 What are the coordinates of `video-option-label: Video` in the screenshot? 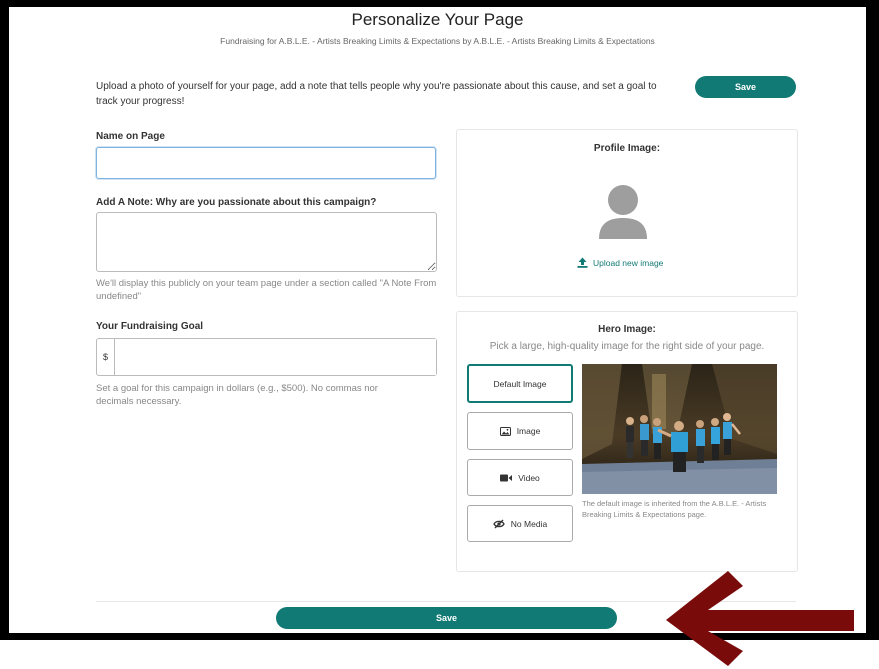 It's located at (529, 477).